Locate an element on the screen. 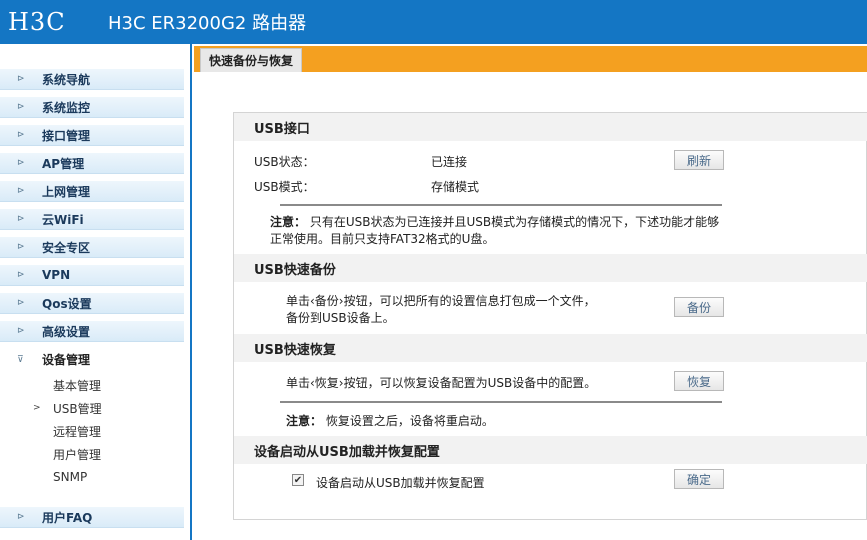 The image size is (867, 540). sidebar-item-interface-management: ⊳ 接口管理 is located at coordinates (92, 135).